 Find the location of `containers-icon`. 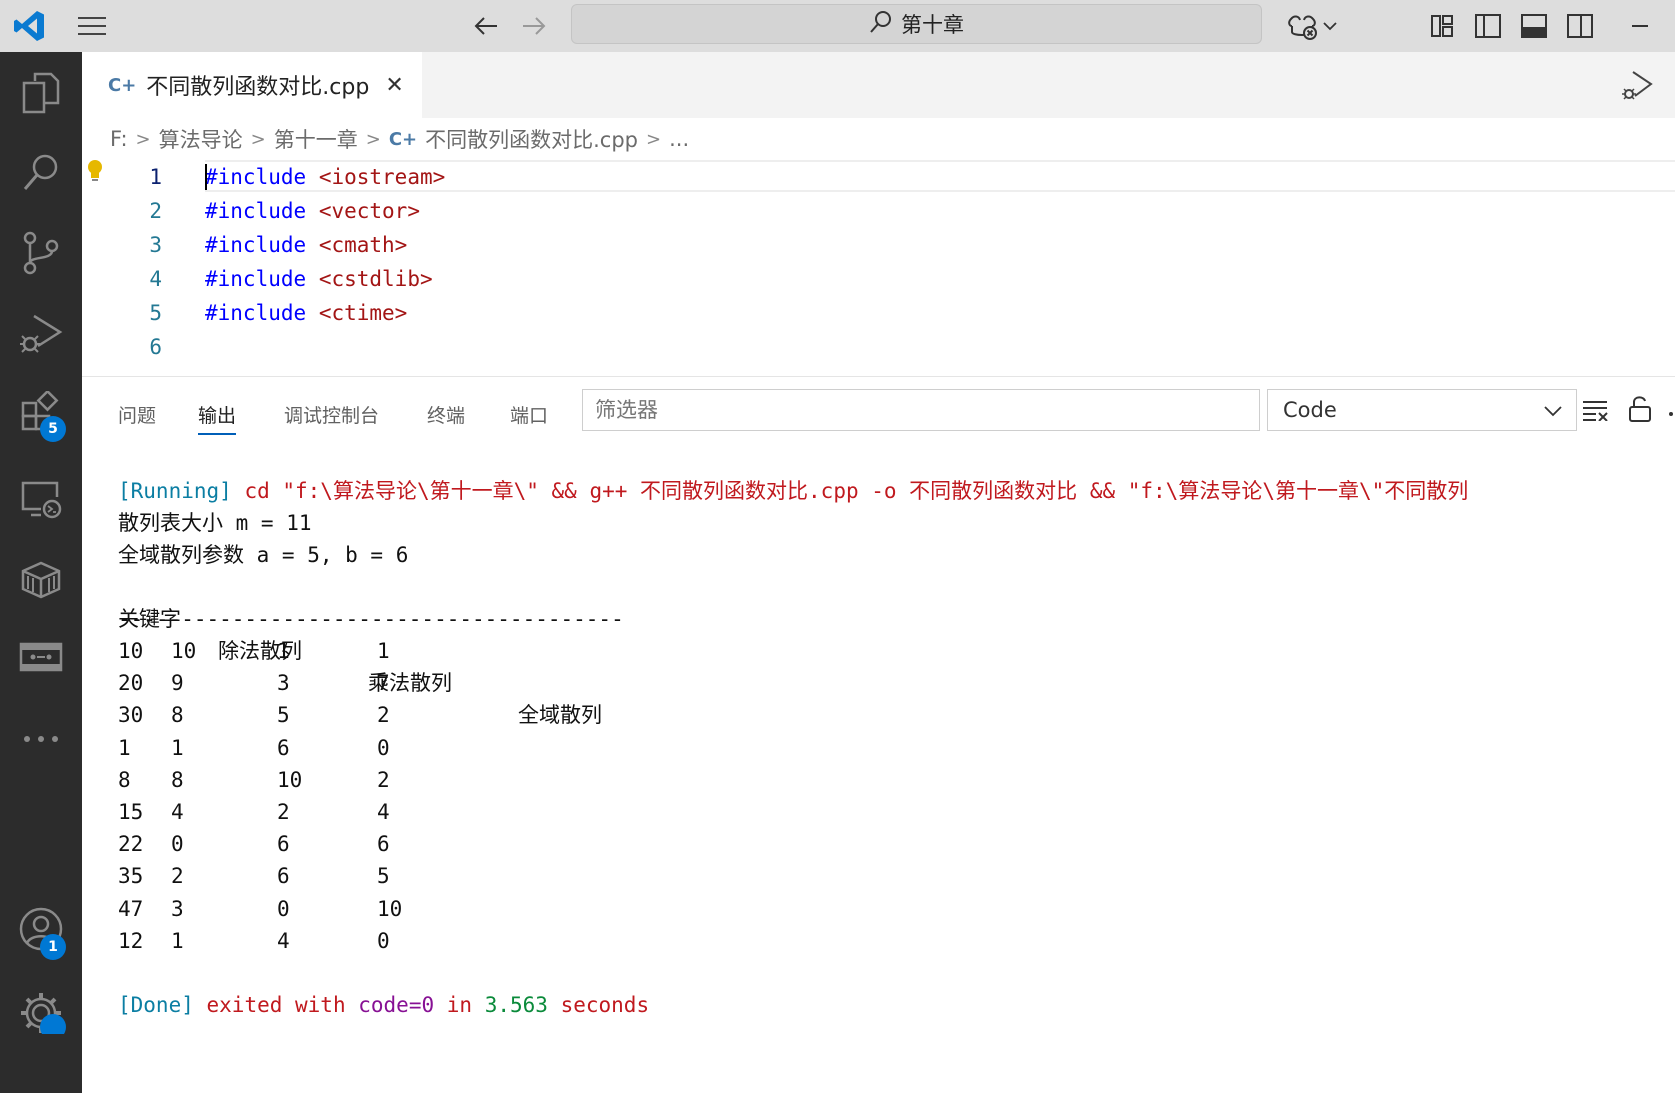

containers-icon is located at coordinates (41, 579).